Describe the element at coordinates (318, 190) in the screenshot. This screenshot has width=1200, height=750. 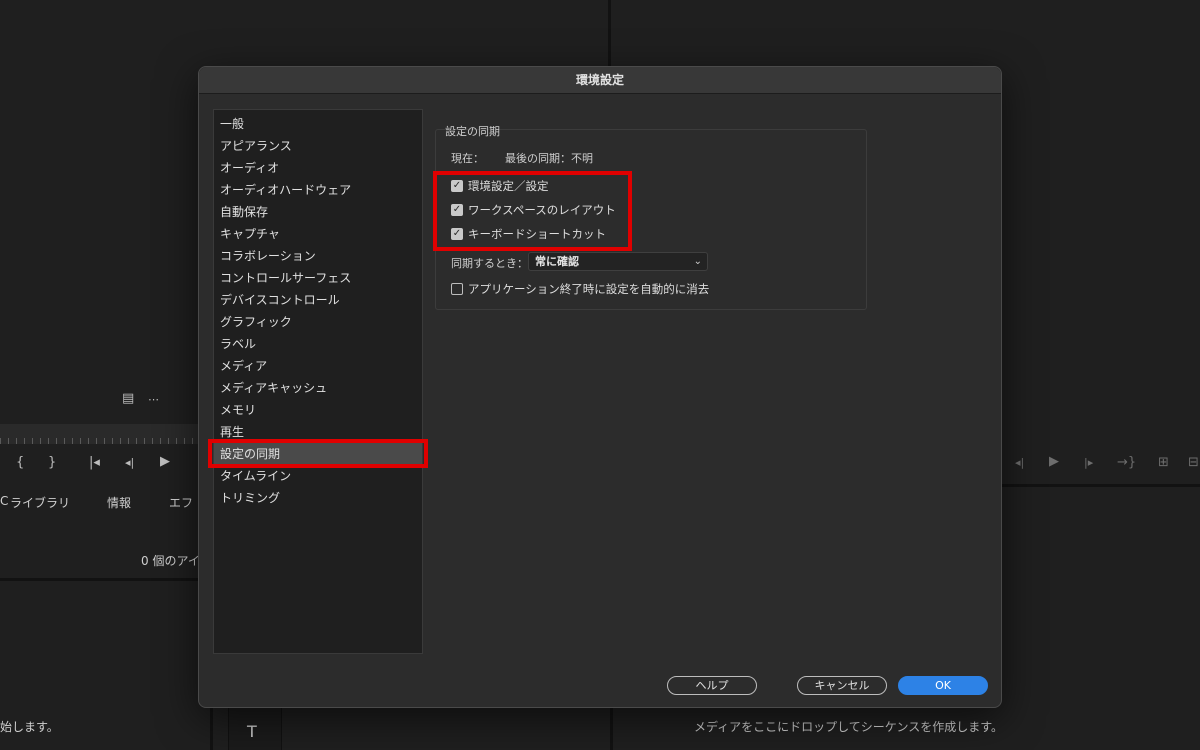
I see `sidebar-item-audio-hardware: オーディオハードウェア` at that location.